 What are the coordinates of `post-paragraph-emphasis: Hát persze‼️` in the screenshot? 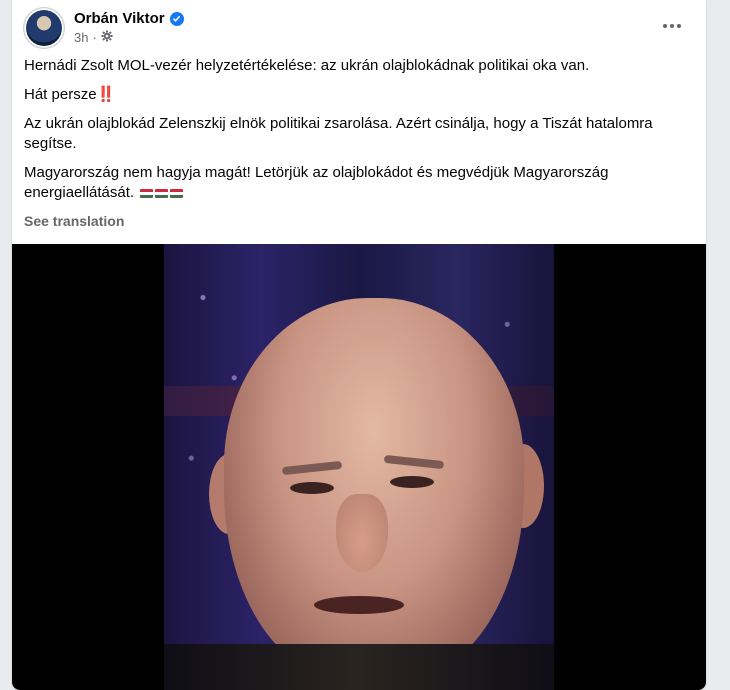 It's located at (344, 95).